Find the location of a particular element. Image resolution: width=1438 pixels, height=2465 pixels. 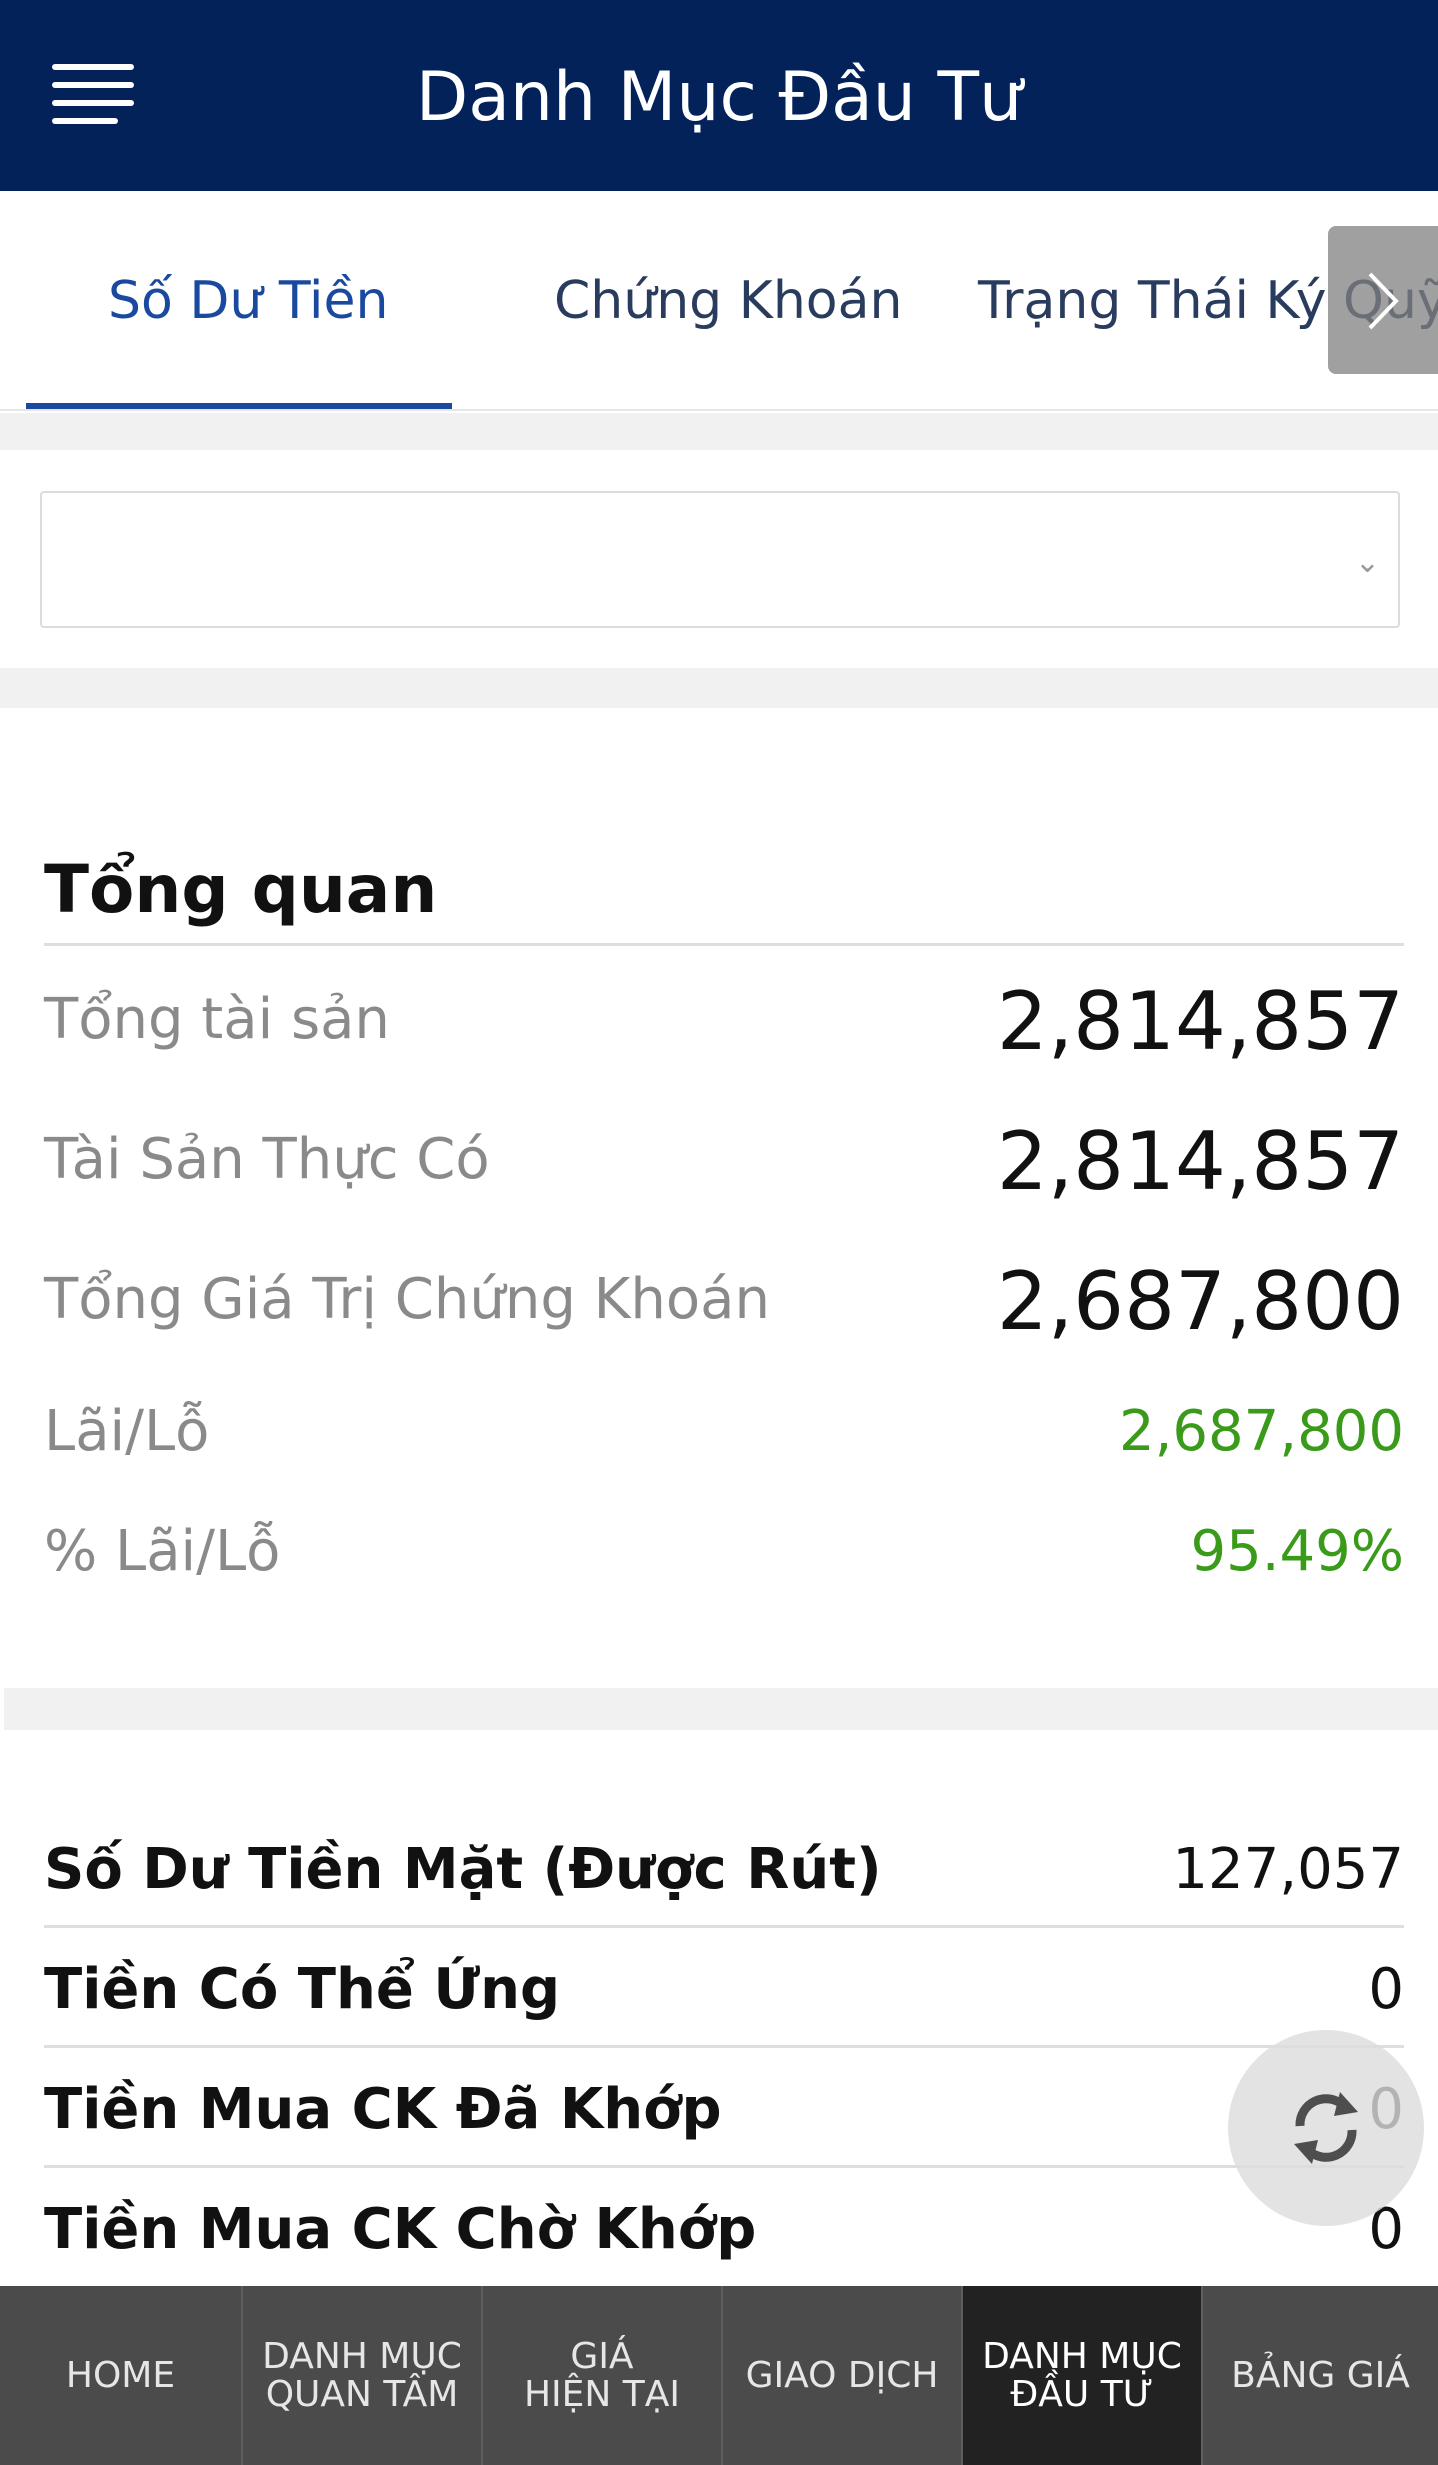

chevron-right-icon is located at coordinates (1383, 301).